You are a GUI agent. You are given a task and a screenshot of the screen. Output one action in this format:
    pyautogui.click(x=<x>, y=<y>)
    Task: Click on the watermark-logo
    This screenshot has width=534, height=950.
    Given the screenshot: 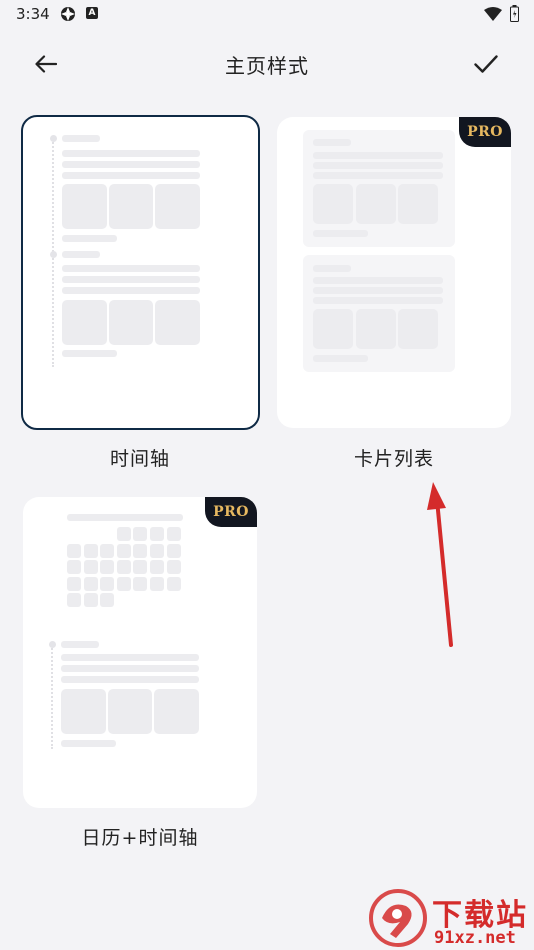 What is the action you would take?
    pyautogui.click(x=398, y=918)
    